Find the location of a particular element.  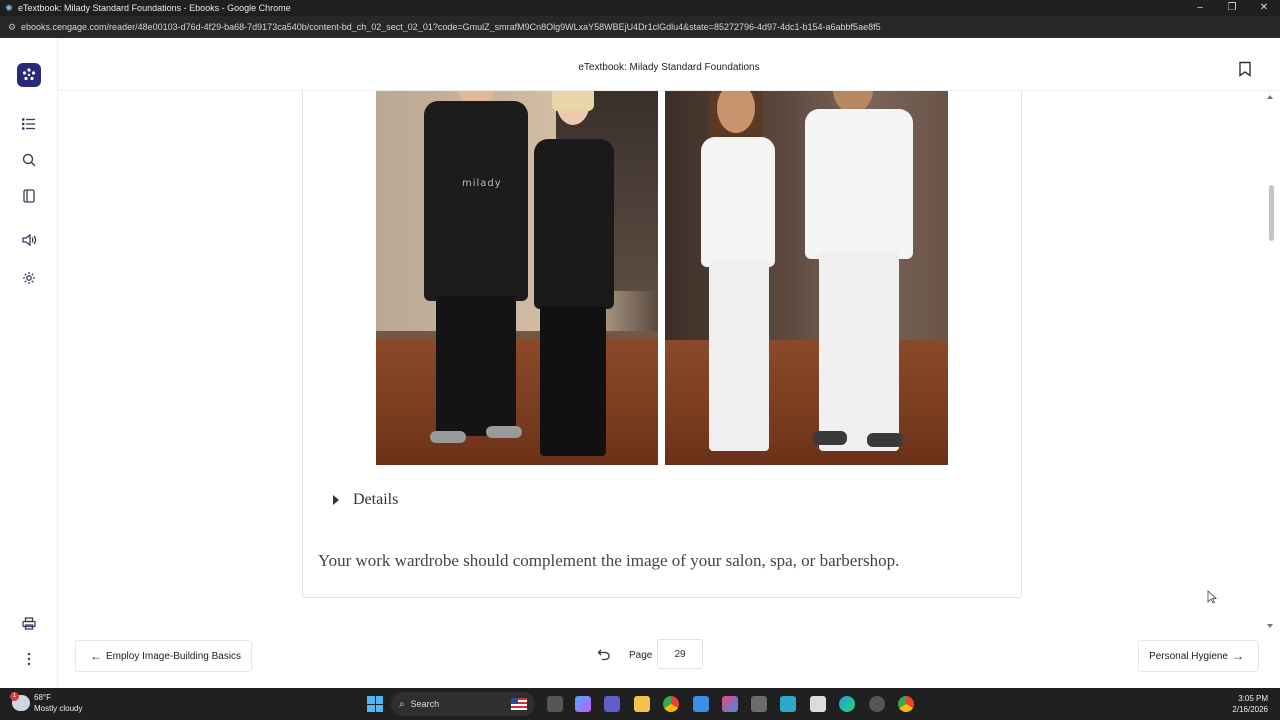

cengage-logo-icon is located at coordinates (29, 75).